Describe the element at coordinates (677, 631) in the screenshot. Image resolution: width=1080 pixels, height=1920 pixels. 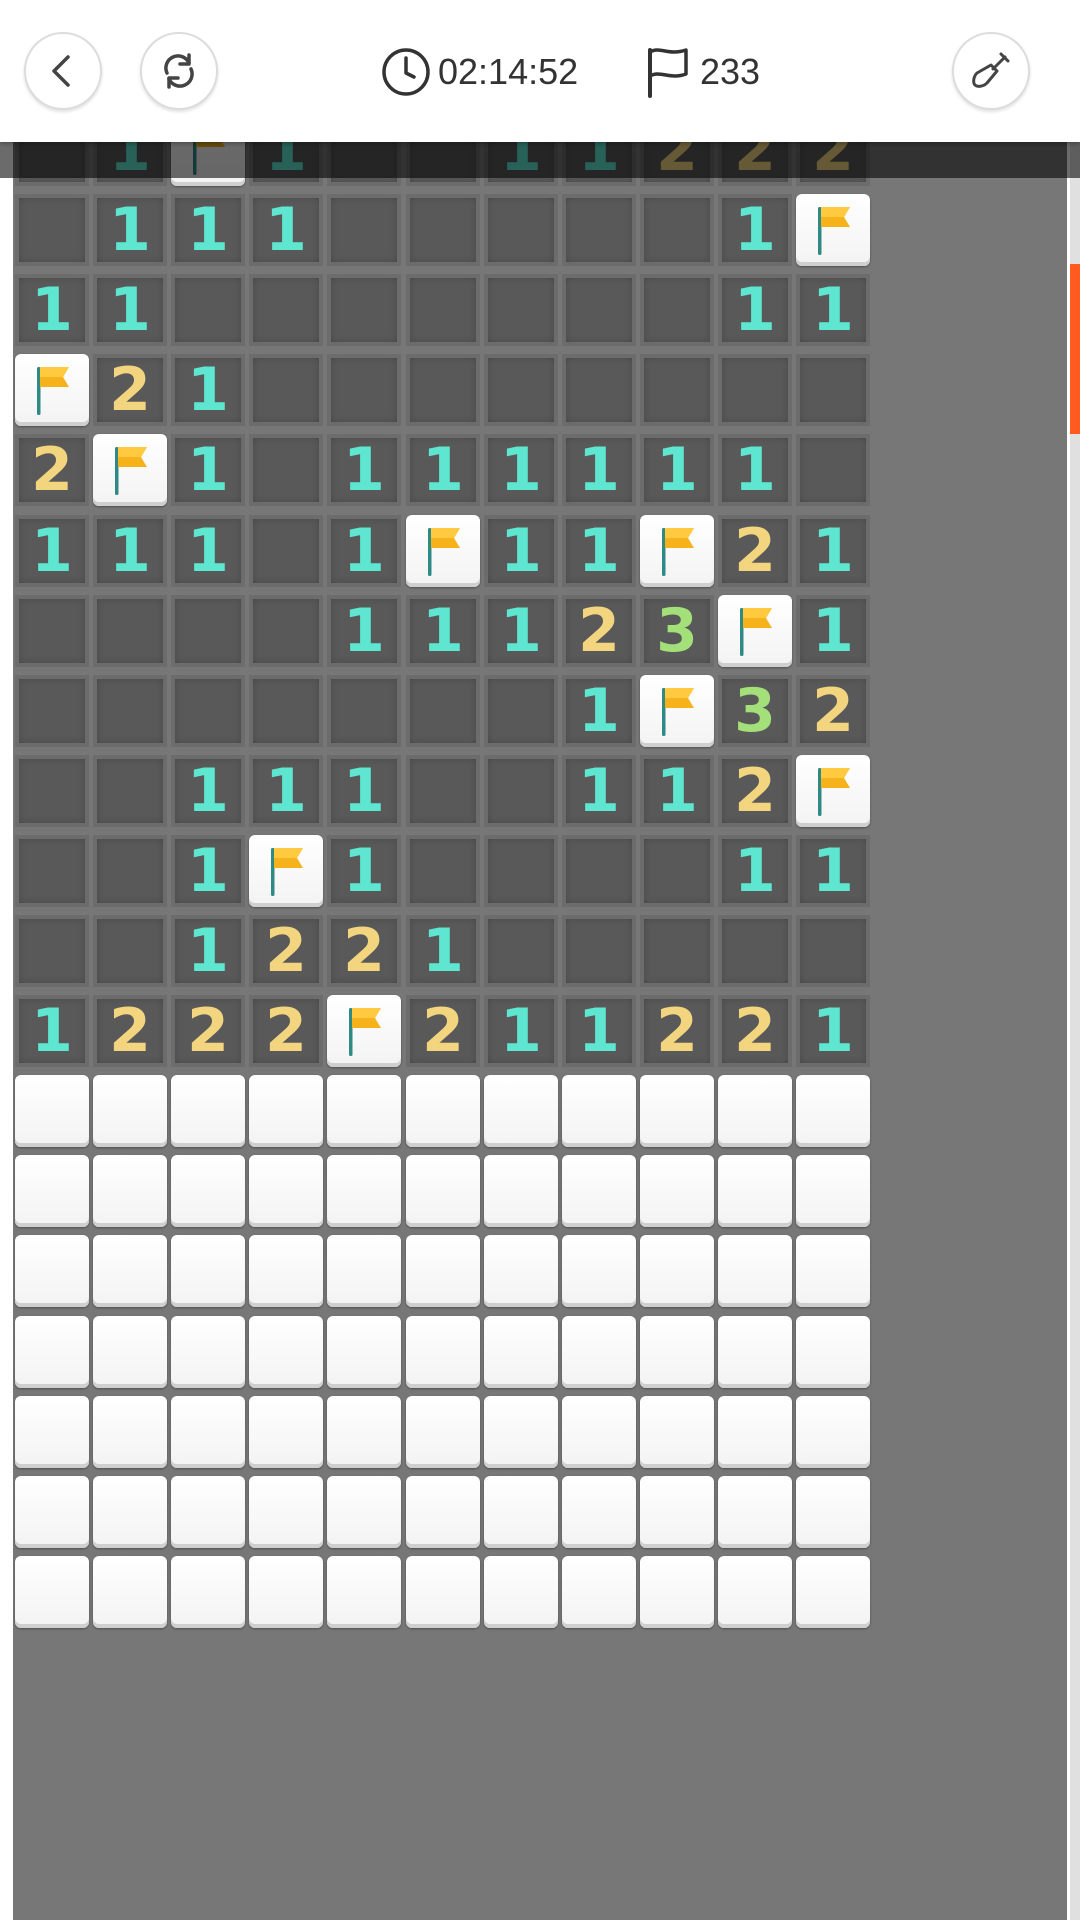
I see `number-cell: 3` at that location.